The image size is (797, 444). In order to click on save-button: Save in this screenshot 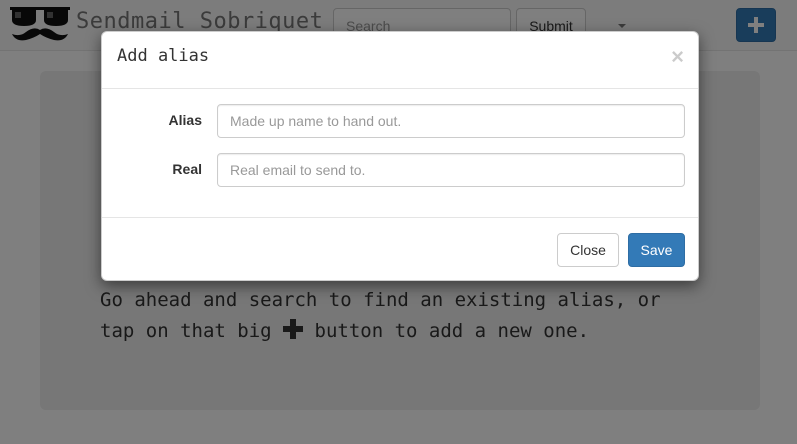, I will do `click(656, 250)`.